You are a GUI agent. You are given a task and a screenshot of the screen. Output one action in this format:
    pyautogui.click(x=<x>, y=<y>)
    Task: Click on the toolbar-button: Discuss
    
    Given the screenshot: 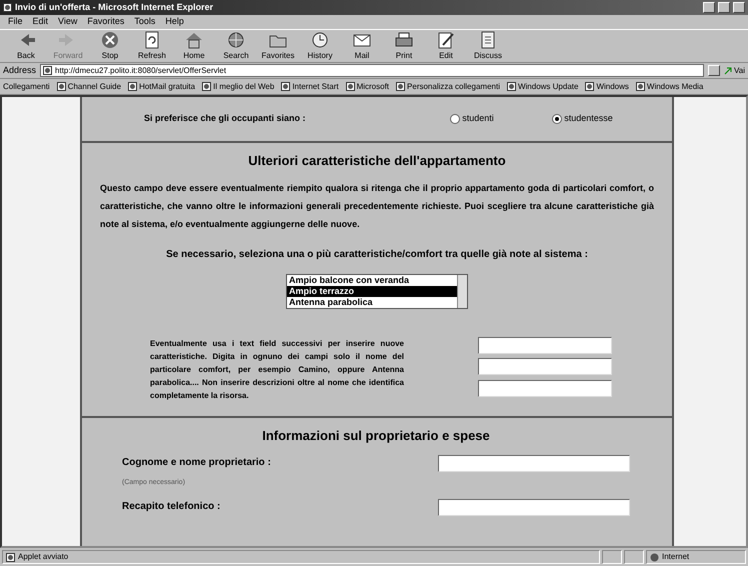 What is the action you would take?
    pyautogui.click(x=488, y=46)
    